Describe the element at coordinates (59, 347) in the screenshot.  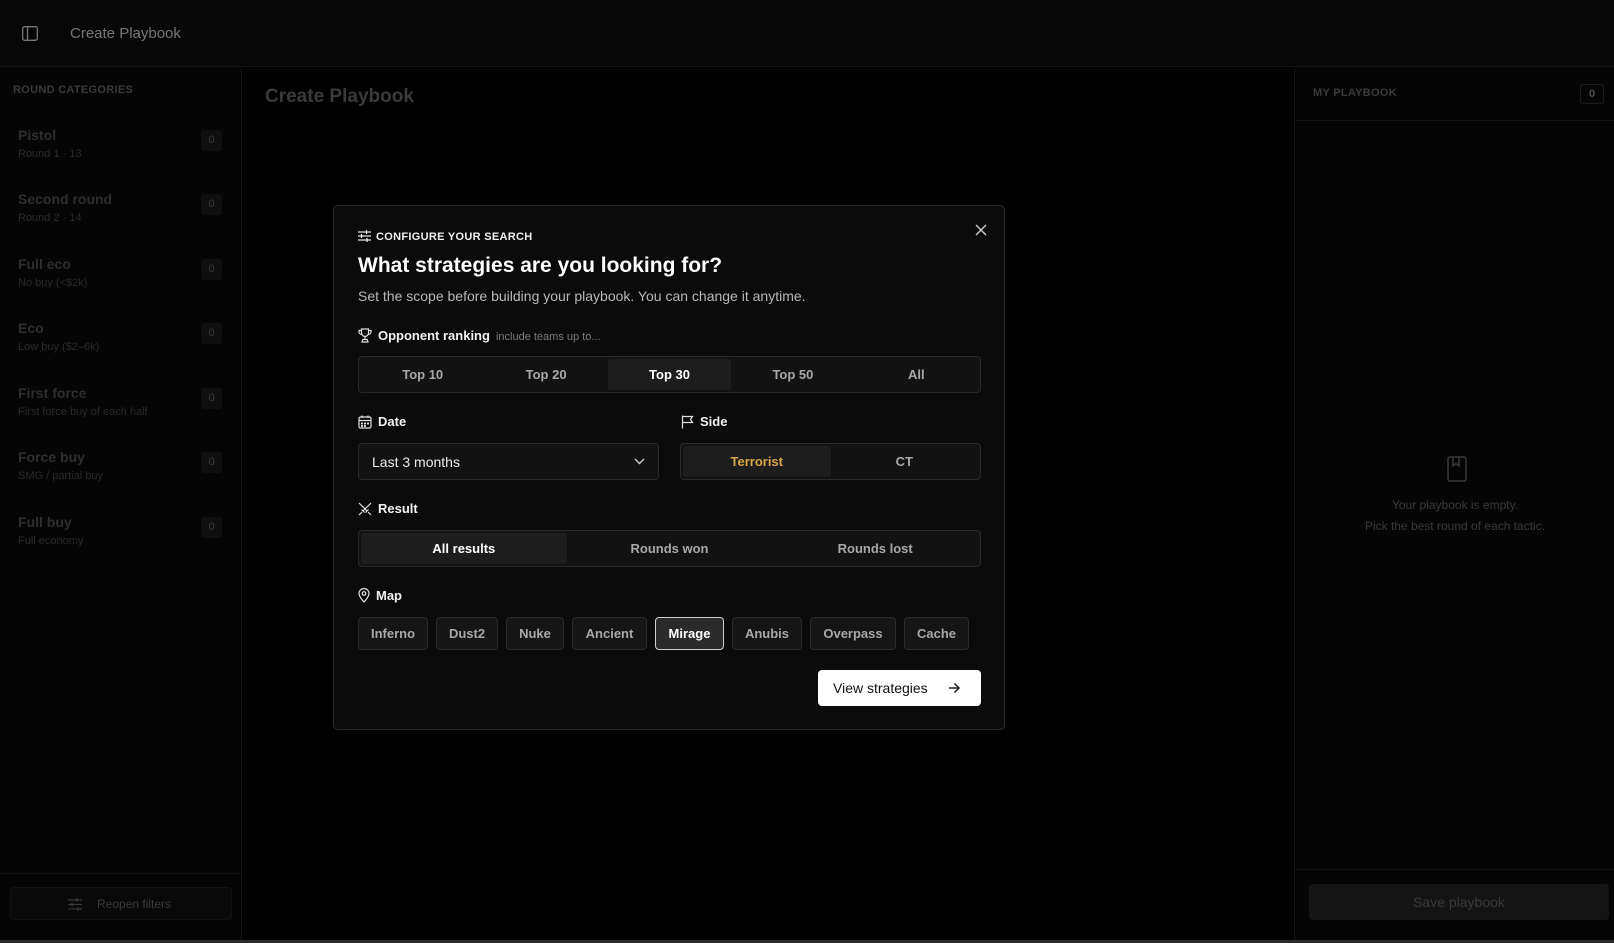
I see `category-subtitle: Low buy ($2–6k)` at that location.